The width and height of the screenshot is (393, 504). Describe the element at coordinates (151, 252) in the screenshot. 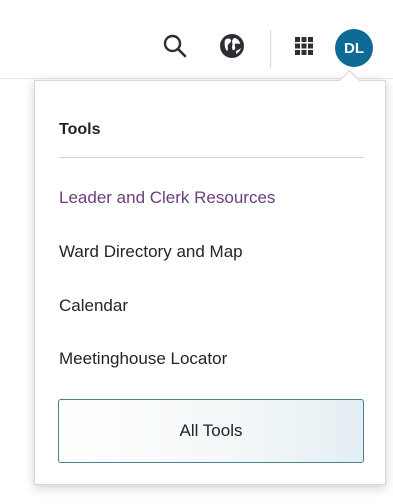

I see `menu-item-ward-directory-and-map: Ward Directory and Map` at that location.